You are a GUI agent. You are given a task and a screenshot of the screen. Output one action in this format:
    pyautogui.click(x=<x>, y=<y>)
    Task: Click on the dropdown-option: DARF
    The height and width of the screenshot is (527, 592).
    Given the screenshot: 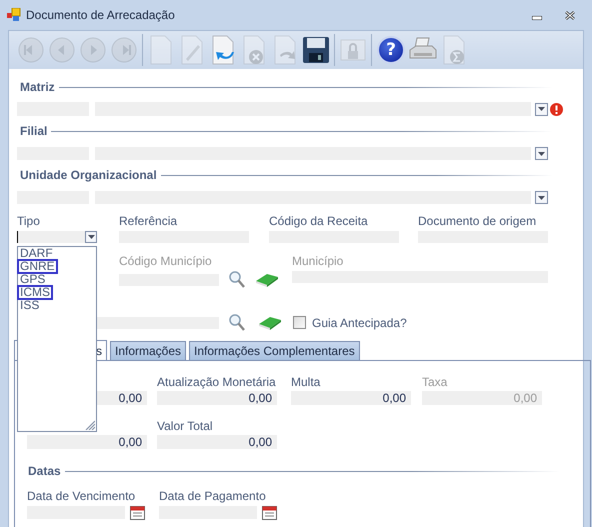 What is the action you would take?
    pyautogui.click(x=36, y=253)
    